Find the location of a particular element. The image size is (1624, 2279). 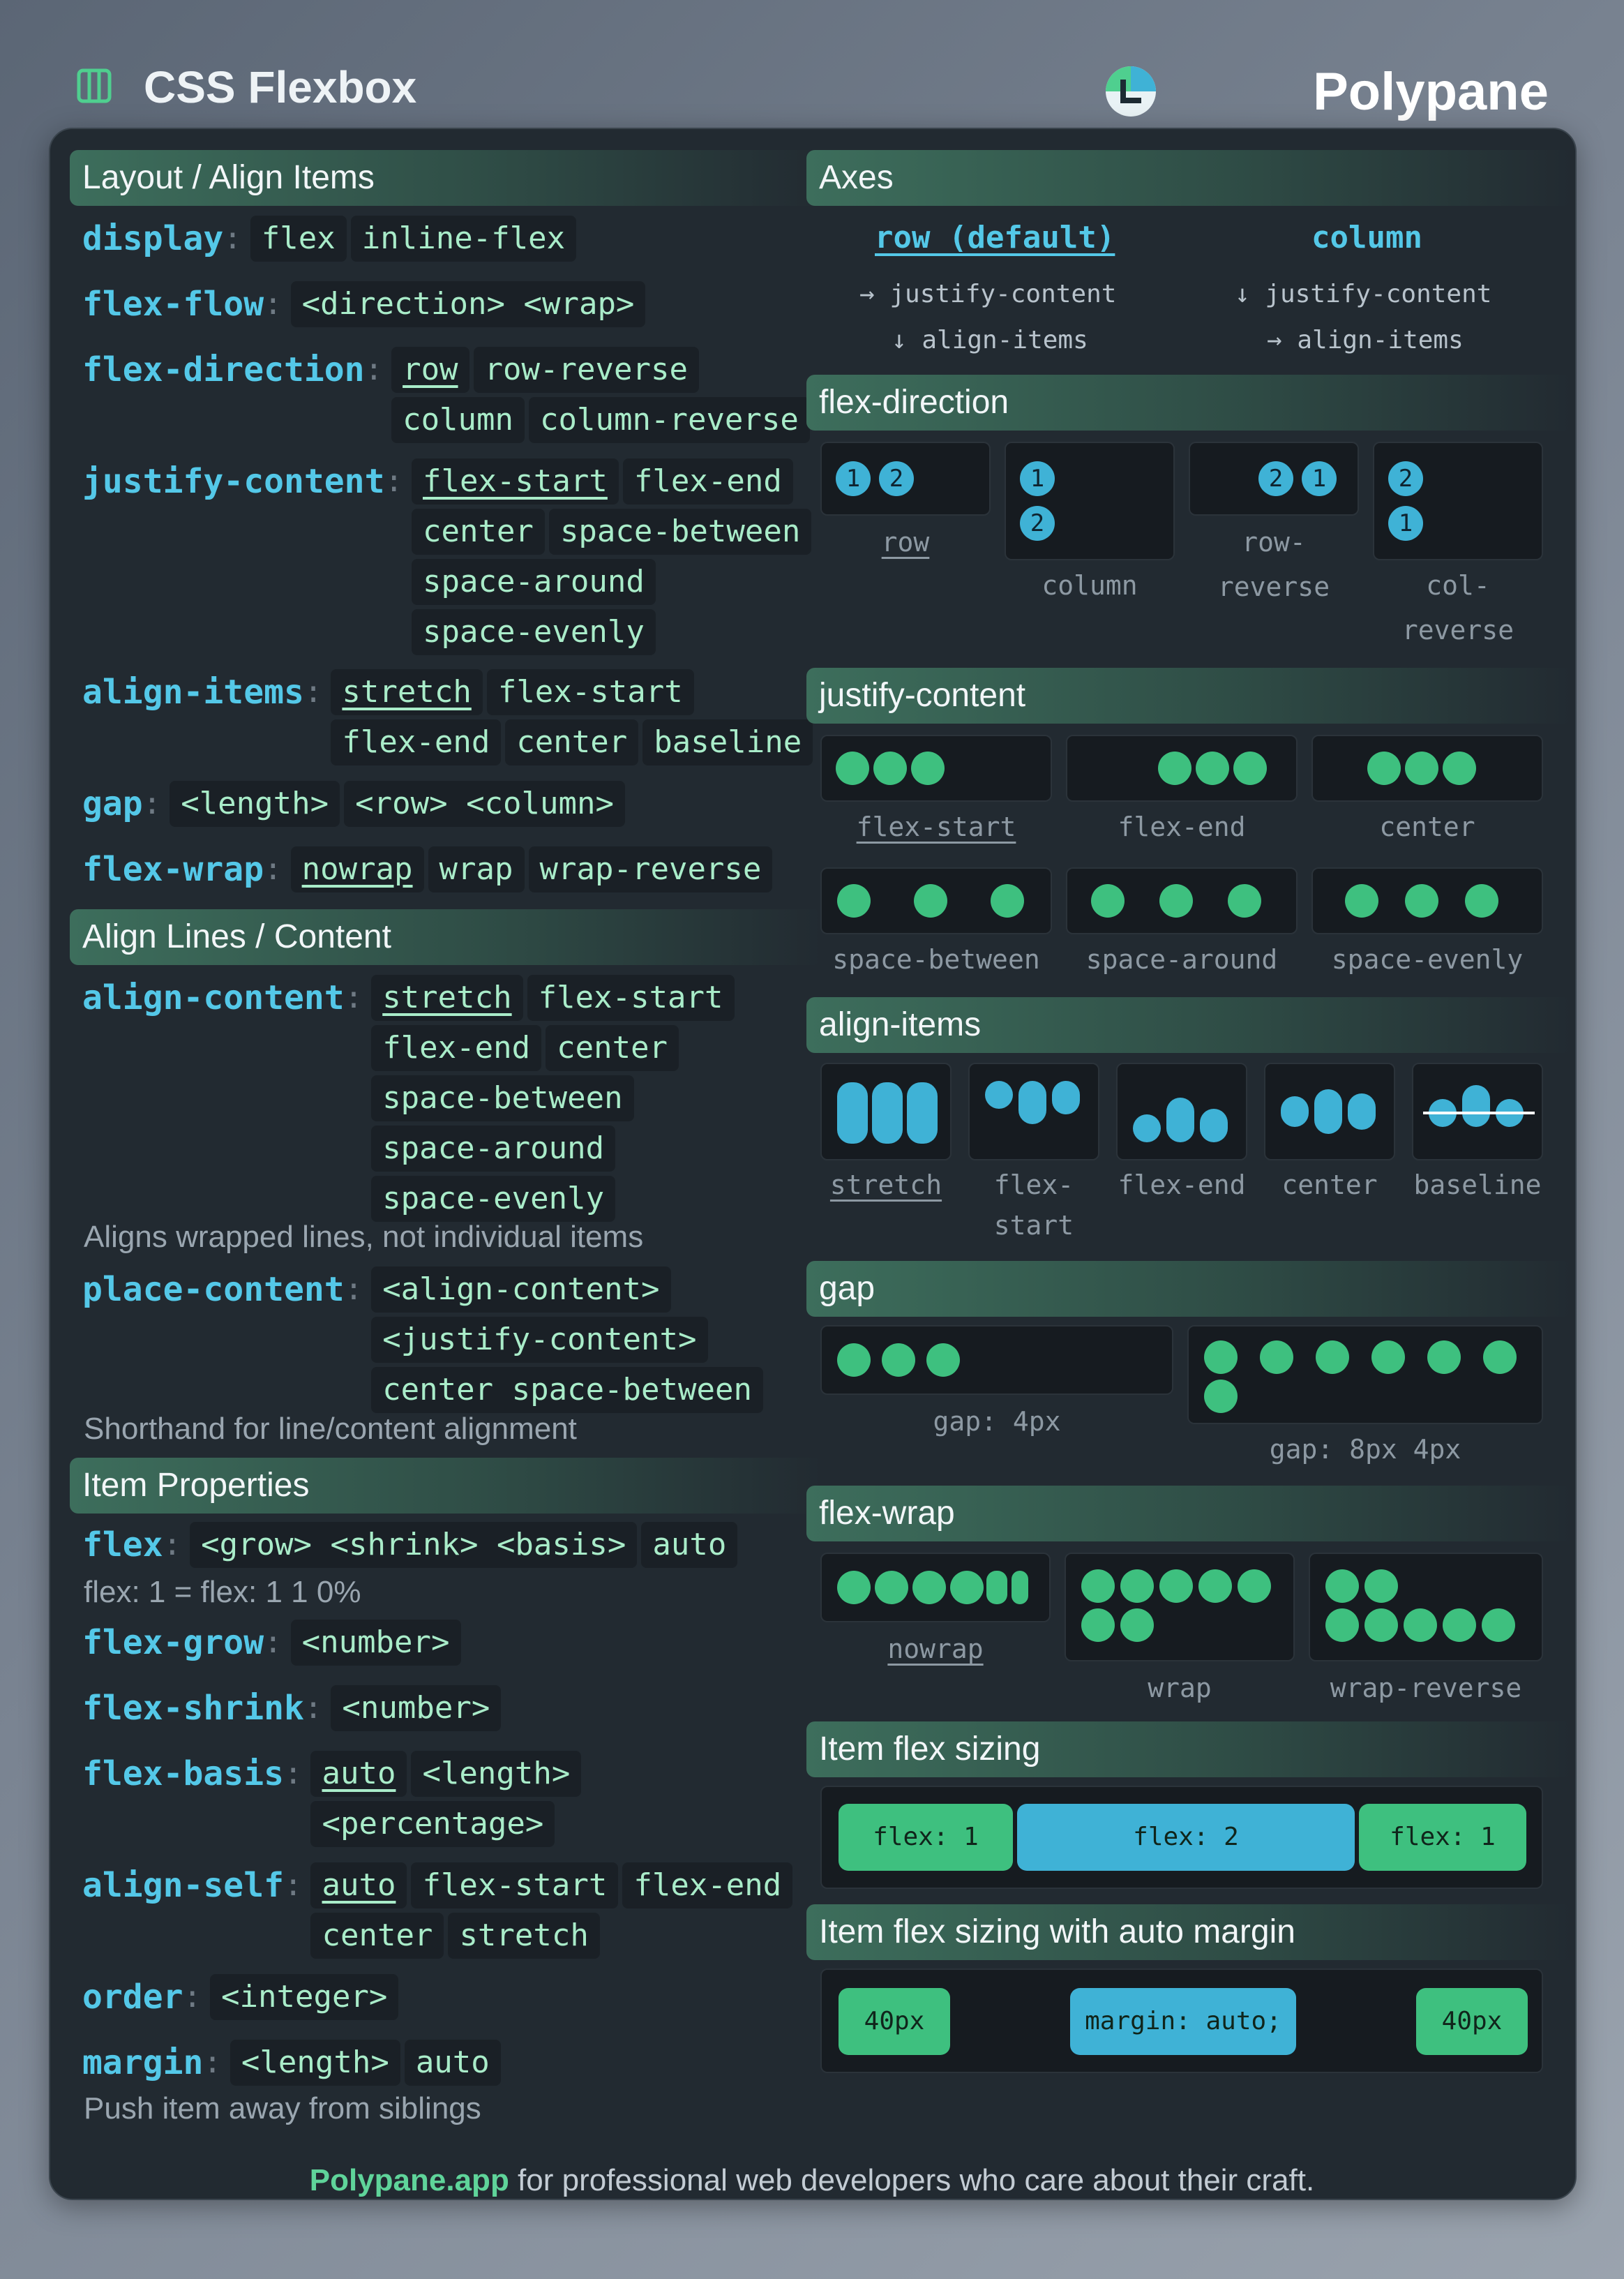

section-flex-direction: flex-direction is located at coordinates (1189, 403).